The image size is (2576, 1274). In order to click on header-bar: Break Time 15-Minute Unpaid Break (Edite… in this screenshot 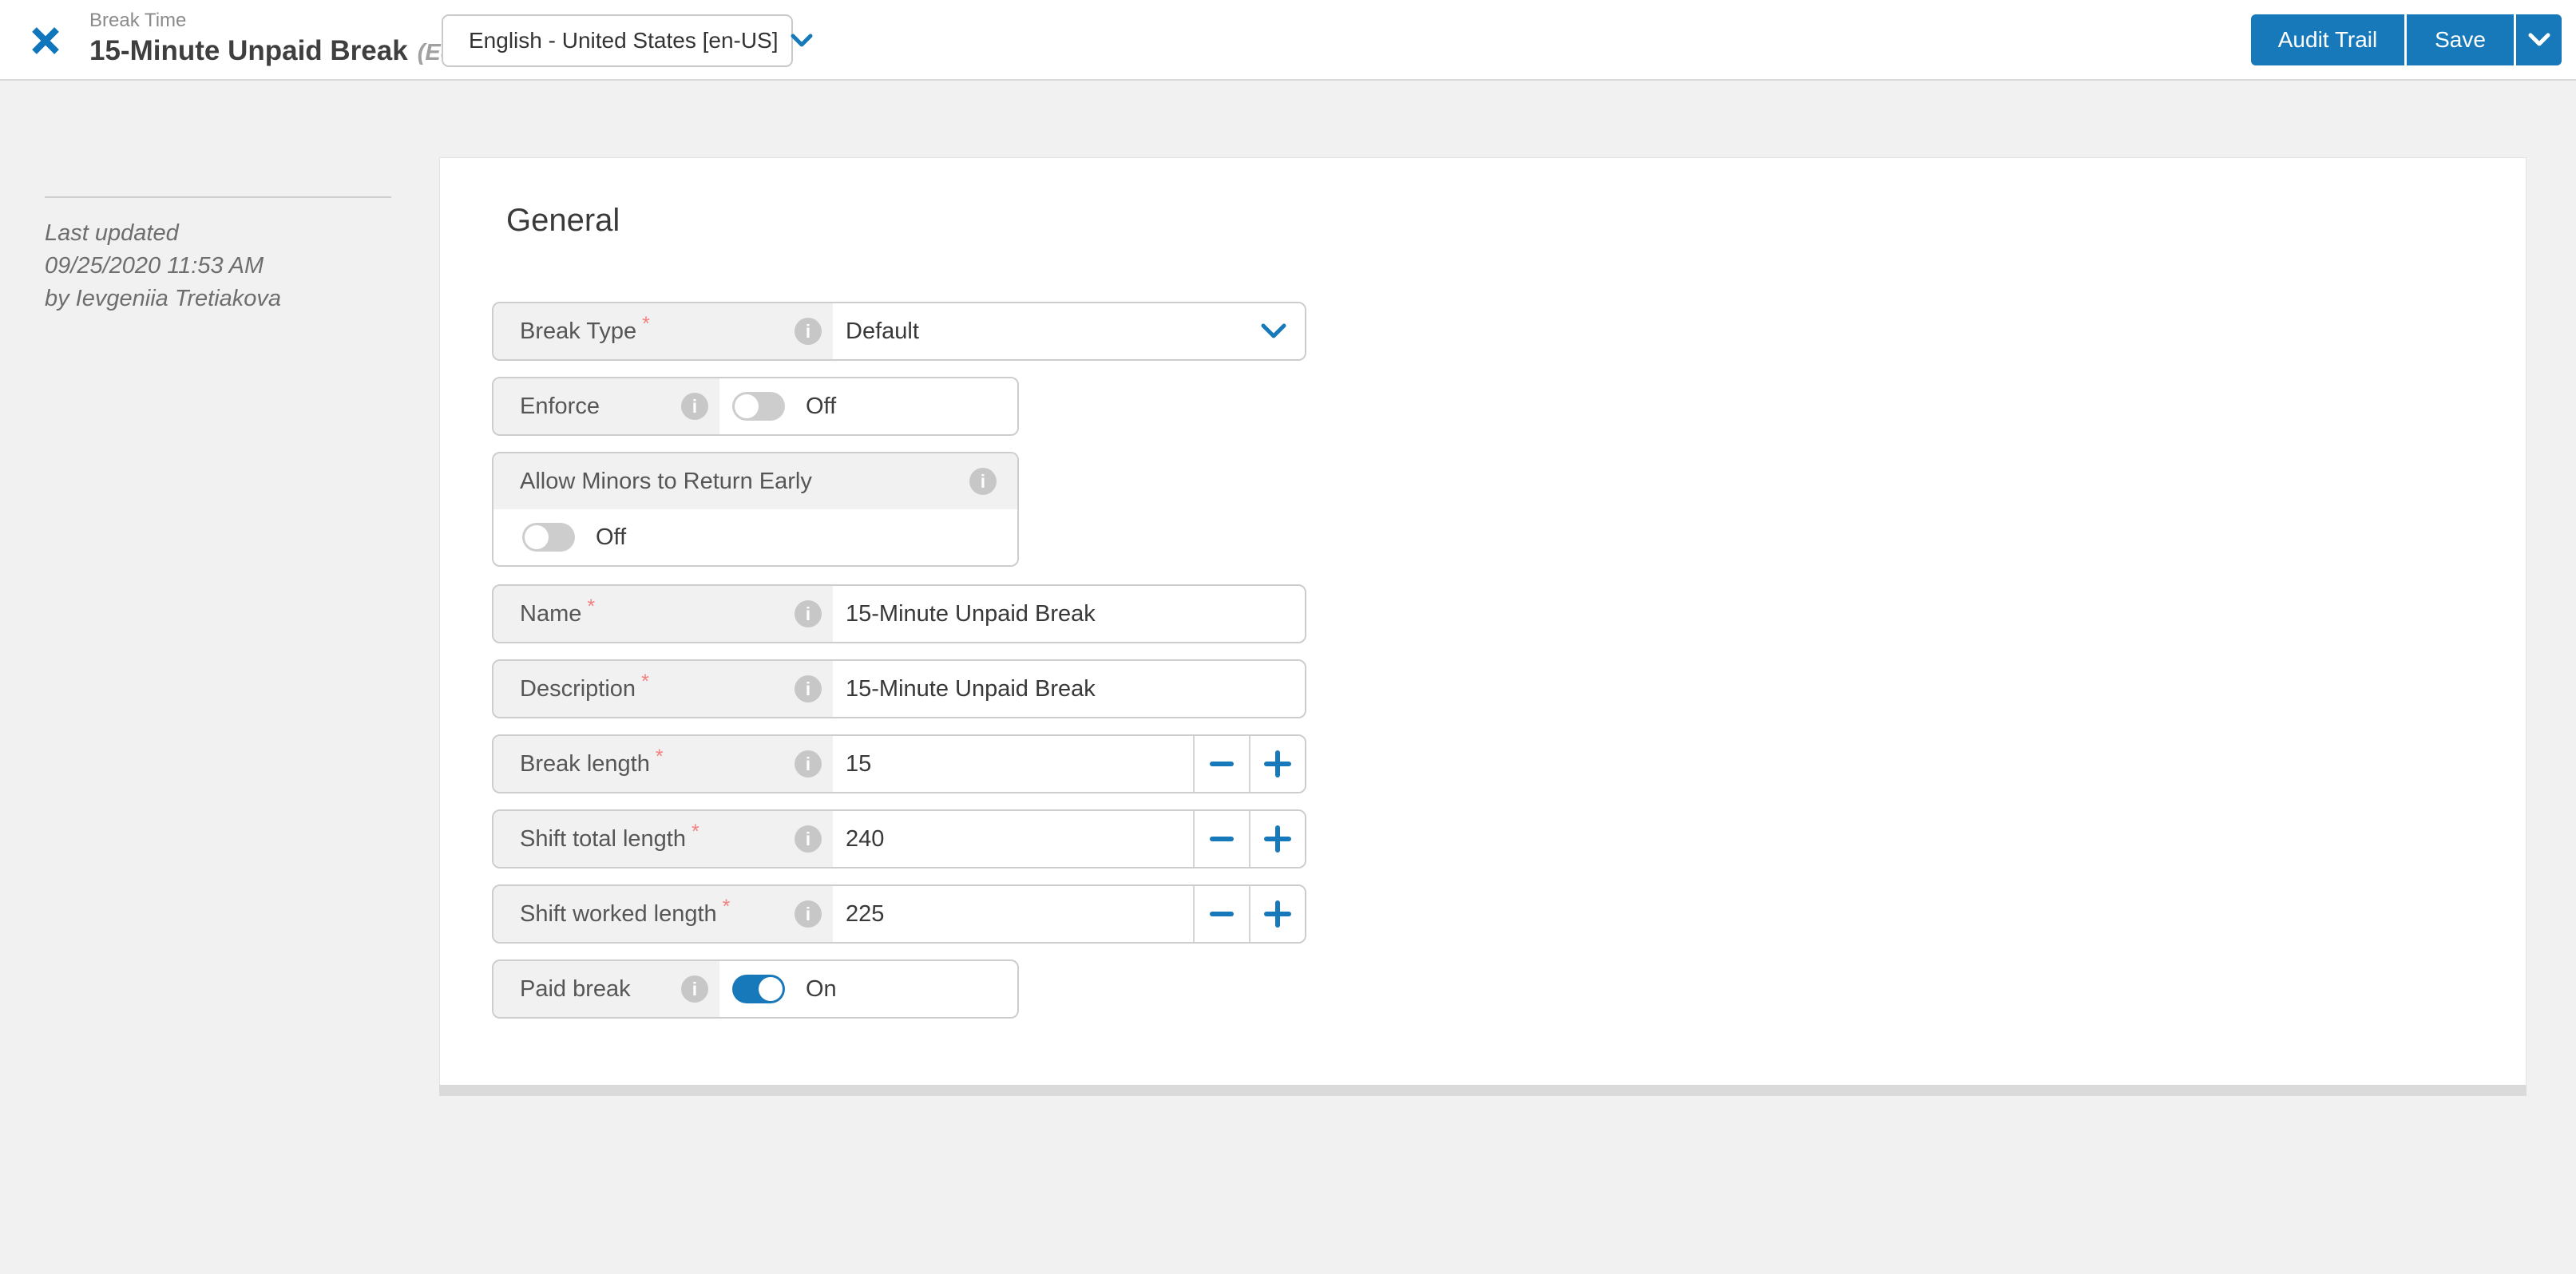, I will do `click(1288, 40)`.